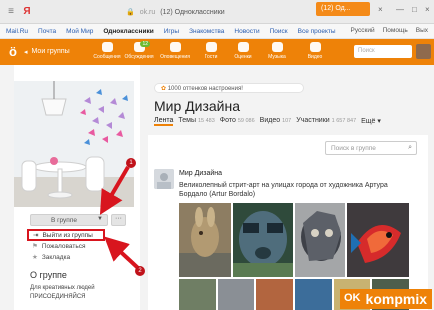 The width and height of the screenshot is (434, 310). Describe the element at coordinates (197, 106) in the screenshot. I see `group-title: Мир Дизайна` at that location.